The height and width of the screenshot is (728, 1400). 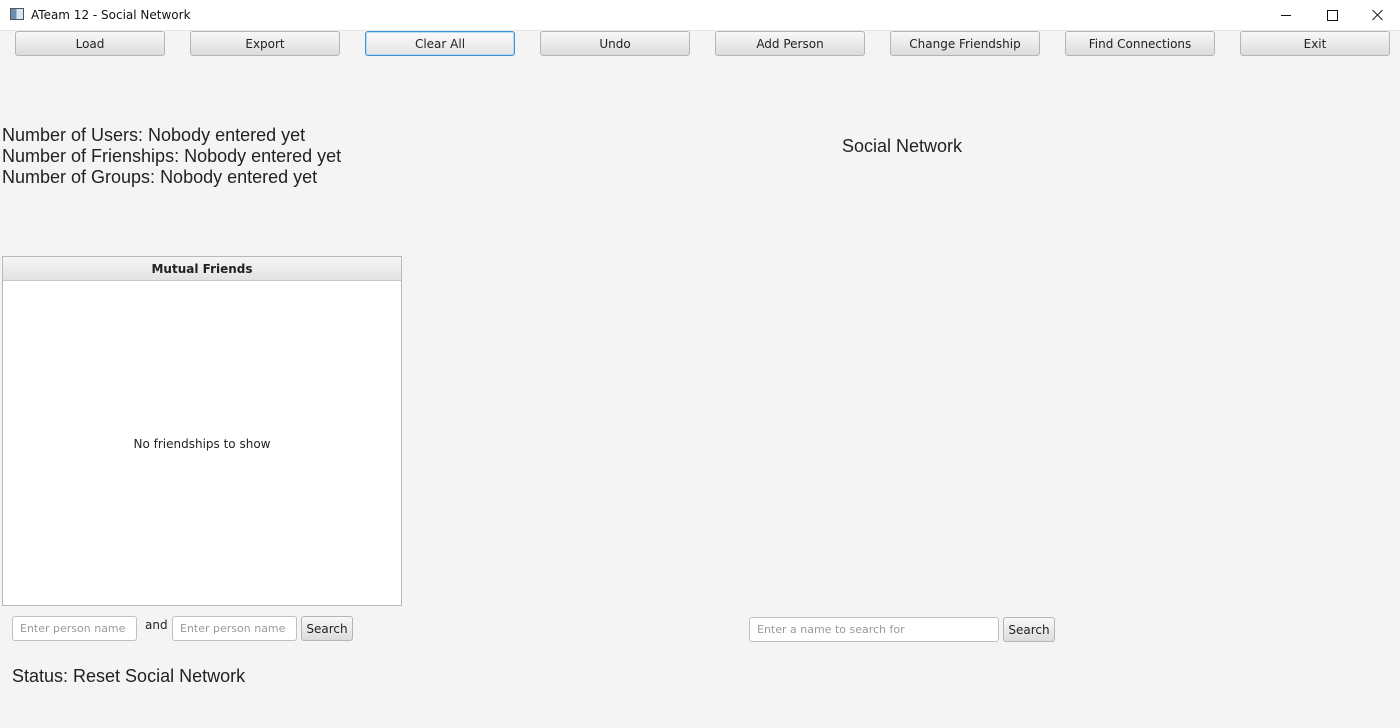 I want to click on person2-name-input, so click(x=234, y=628).